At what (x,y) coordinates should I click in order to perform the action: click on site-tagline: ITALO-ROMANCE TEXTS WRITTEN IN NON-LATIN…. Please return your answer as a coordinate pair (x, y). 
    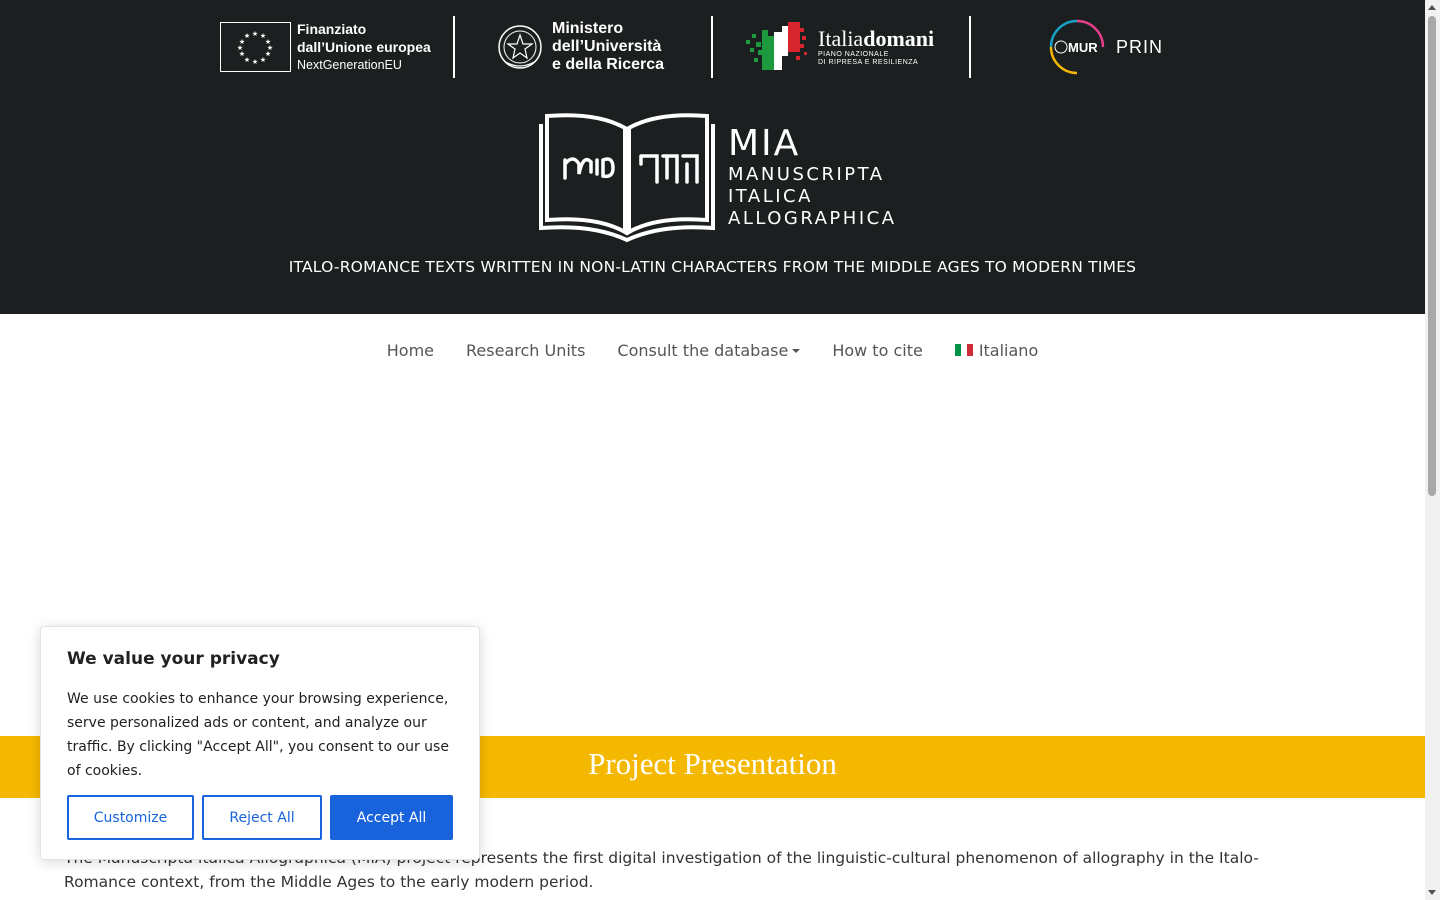
    Looking at the image, I should click on (712, 267).